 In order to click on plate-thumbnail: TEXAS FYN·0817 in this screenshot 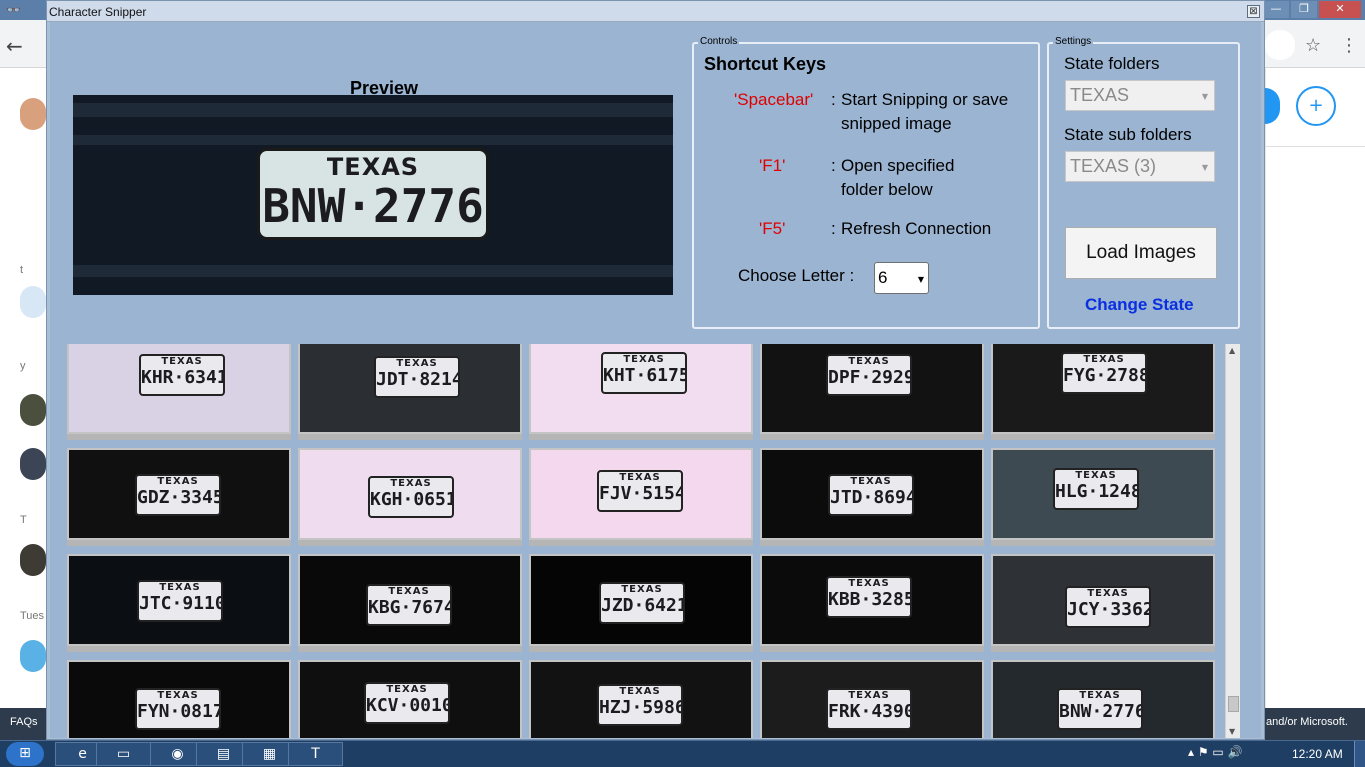, I will do `click(179, 699)`.